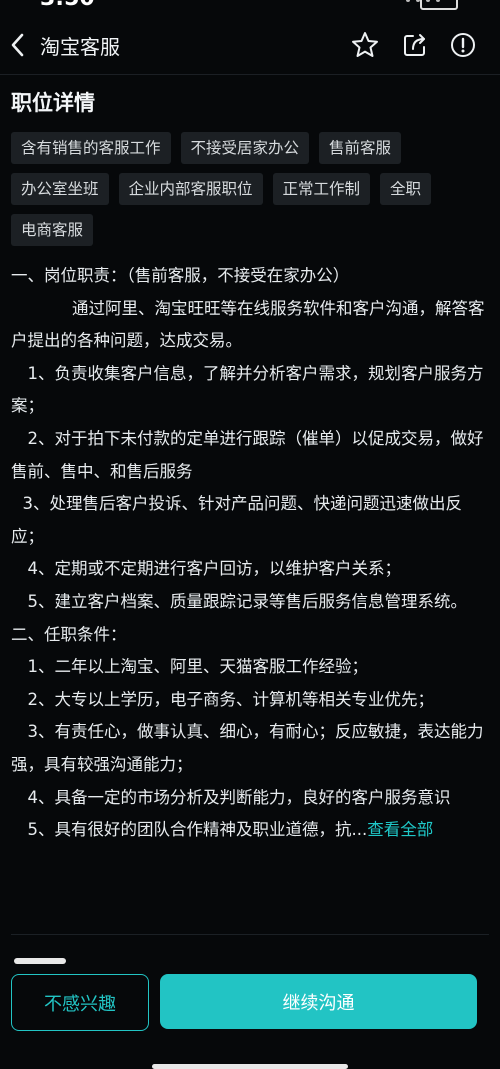  I want to click on description-line: 4、定期或不定期进行客户回访，以维护客户关系；, so click(214, 569).